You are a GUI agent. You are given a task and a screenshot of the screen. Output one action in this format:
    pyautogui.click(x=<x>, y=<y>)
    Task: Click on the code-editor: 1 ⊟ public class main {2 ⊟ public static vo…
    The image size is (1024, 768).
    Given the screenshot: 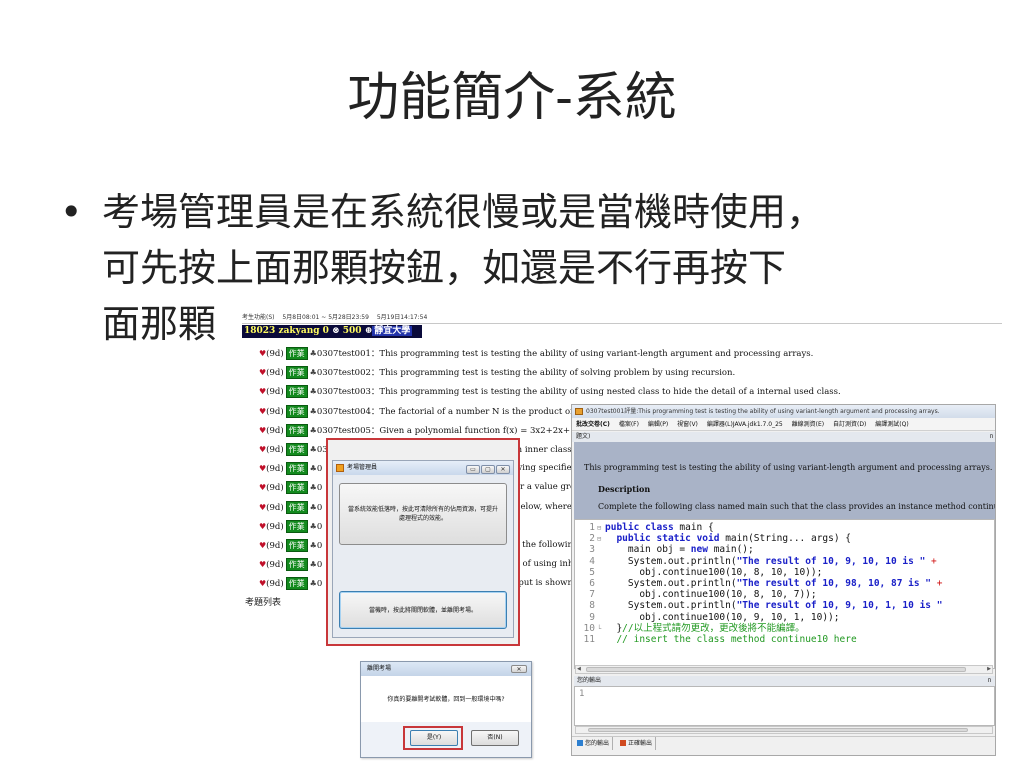 What is the action you would take?
    pyautogui.click(x=784, y=594)
    